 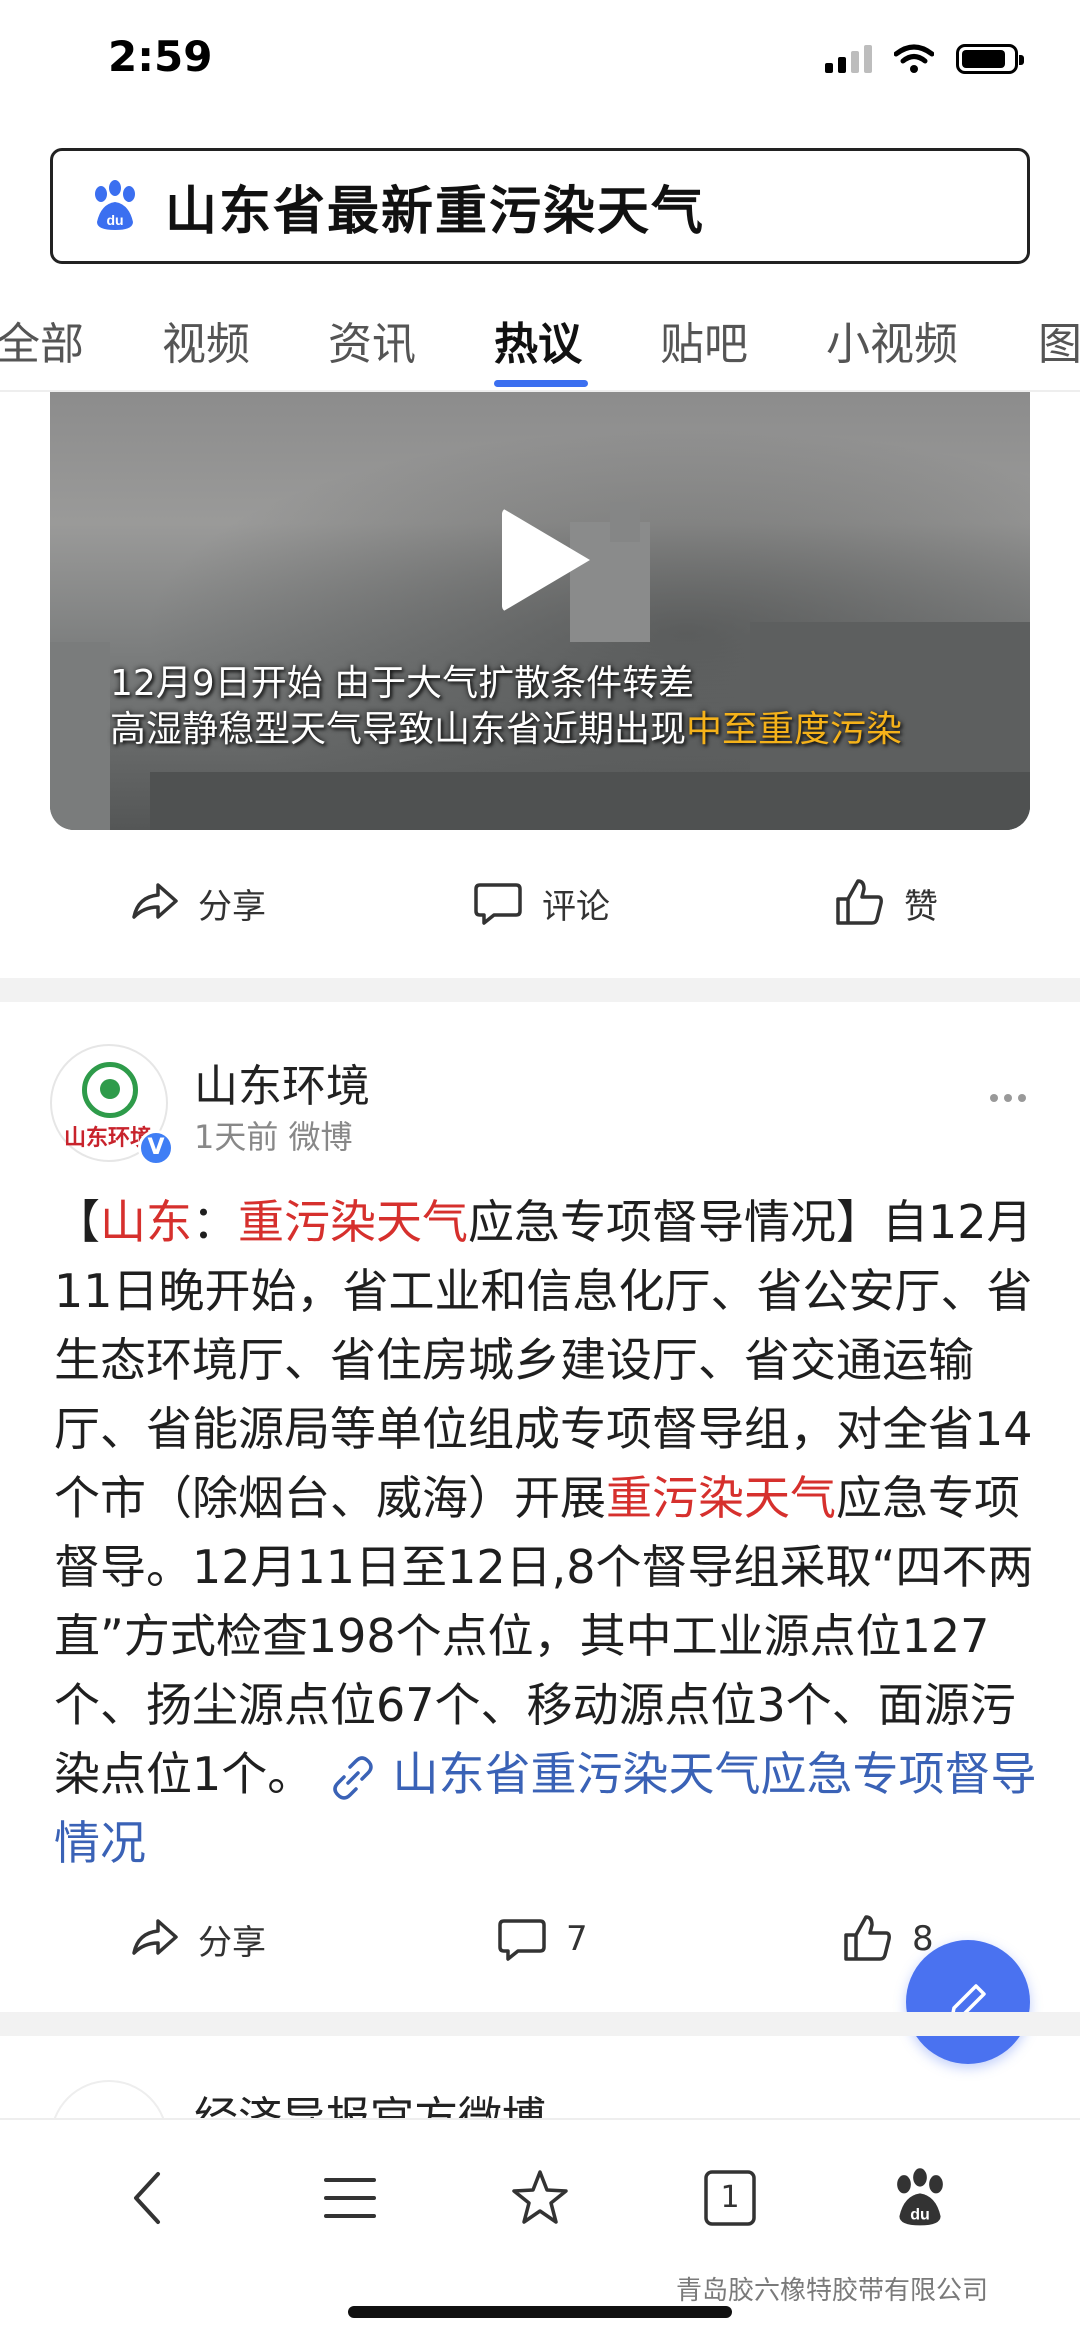 I want to click on video-caption-line2: 高湿静稳型天气导致山东省近期出现中至重度污染, so click(x=506, y=729).